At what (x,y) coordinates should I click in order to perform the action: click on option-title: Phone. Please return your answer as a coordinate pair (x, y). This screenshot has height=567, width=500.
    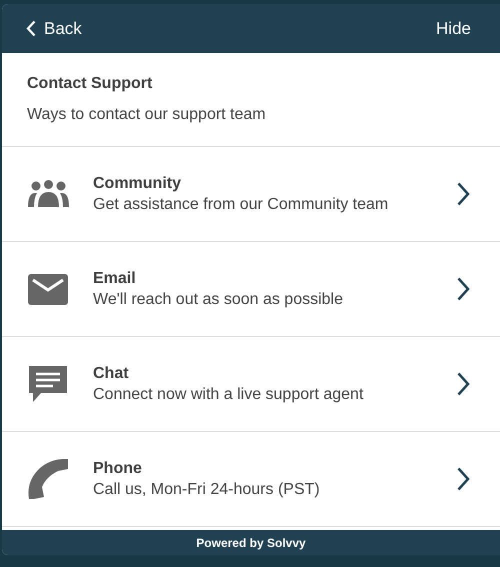
    Looking at the image, I should click on (118, 469).